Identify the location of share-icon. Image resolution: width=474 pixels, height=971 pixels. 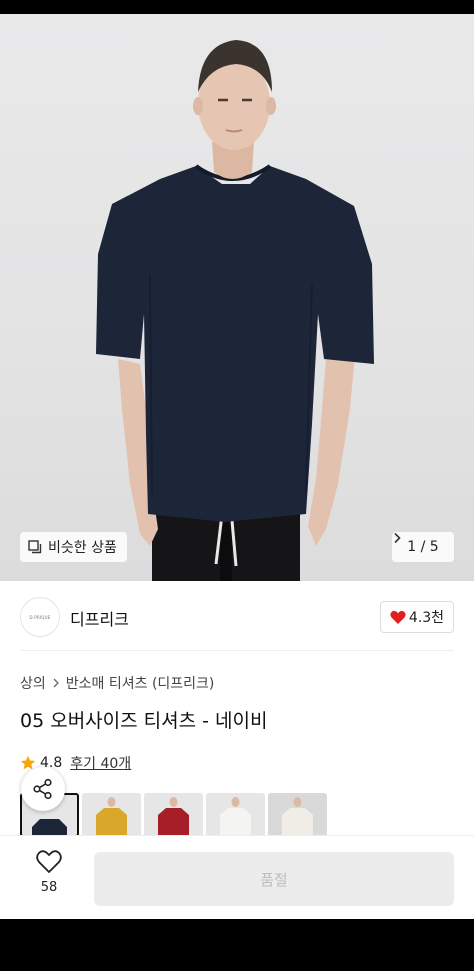
(42, 789).